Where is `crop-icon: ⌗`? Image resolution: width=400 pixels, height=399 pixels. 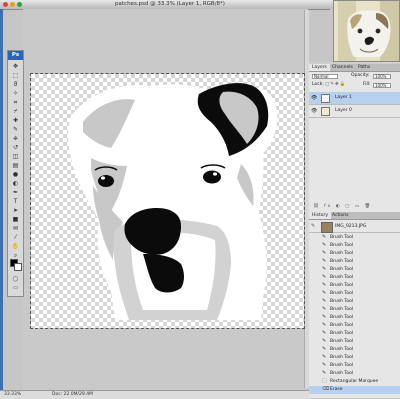
crop-icon: ⌗ is located at coordinates (15, 102).